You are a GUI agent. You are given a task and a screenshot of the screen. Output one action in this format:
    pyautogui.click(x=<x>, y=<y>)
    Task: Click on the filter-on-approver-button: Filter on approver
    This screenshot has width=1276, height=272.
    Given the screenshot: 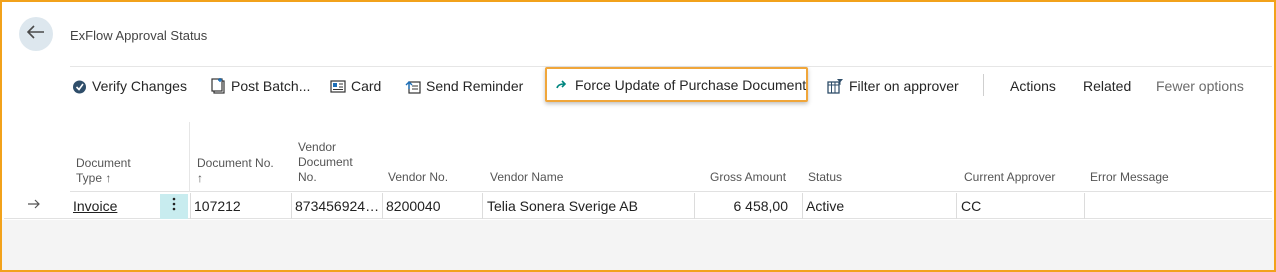 What is the action you would take?
    pyautogui.click(x=893, y=86)
    